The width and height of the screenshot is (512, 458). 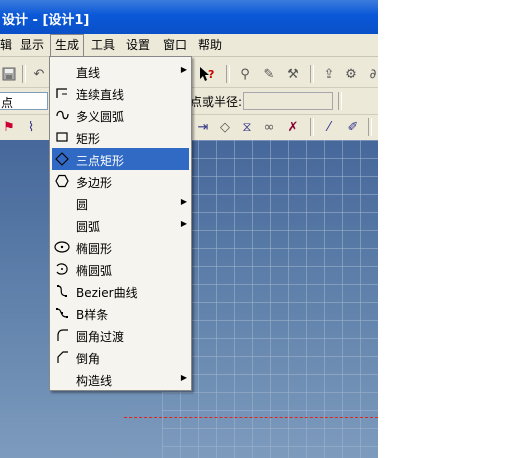 What do you see at coordinates (62, 357) in the screenshot?
I see `chamfer-icon` at bounding box center [62, 357].